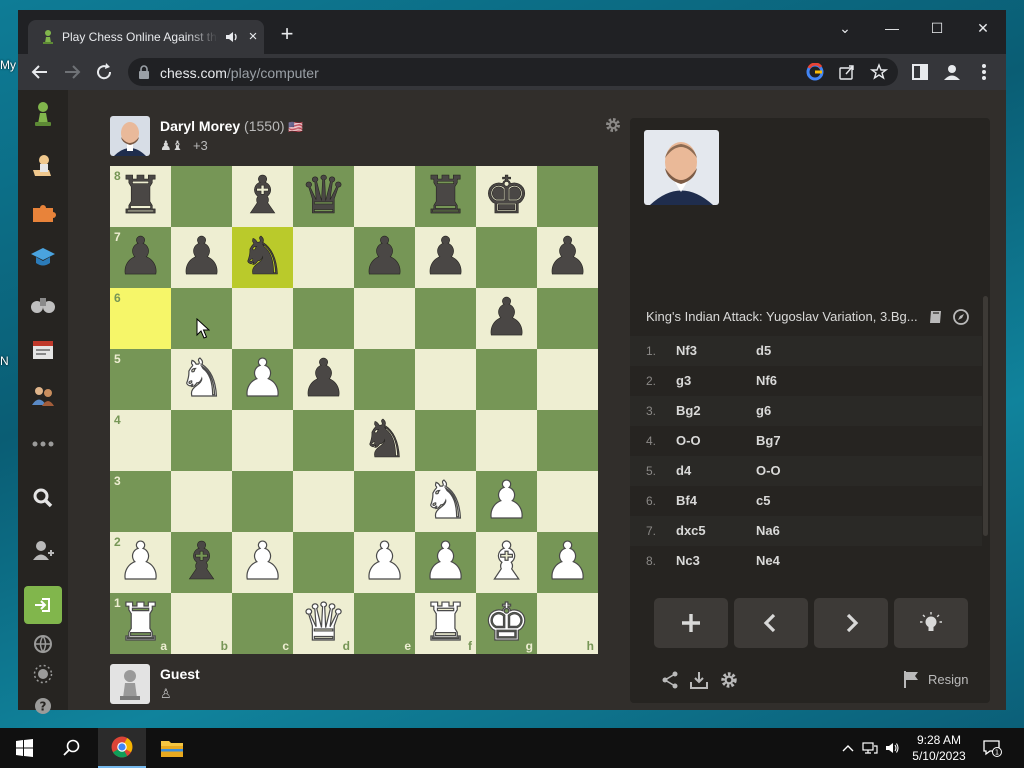 This screenshot has width=1024, height=768. Describe the element at coordinates (201, 501) in the screenshot. I see `square-b3` at that location.